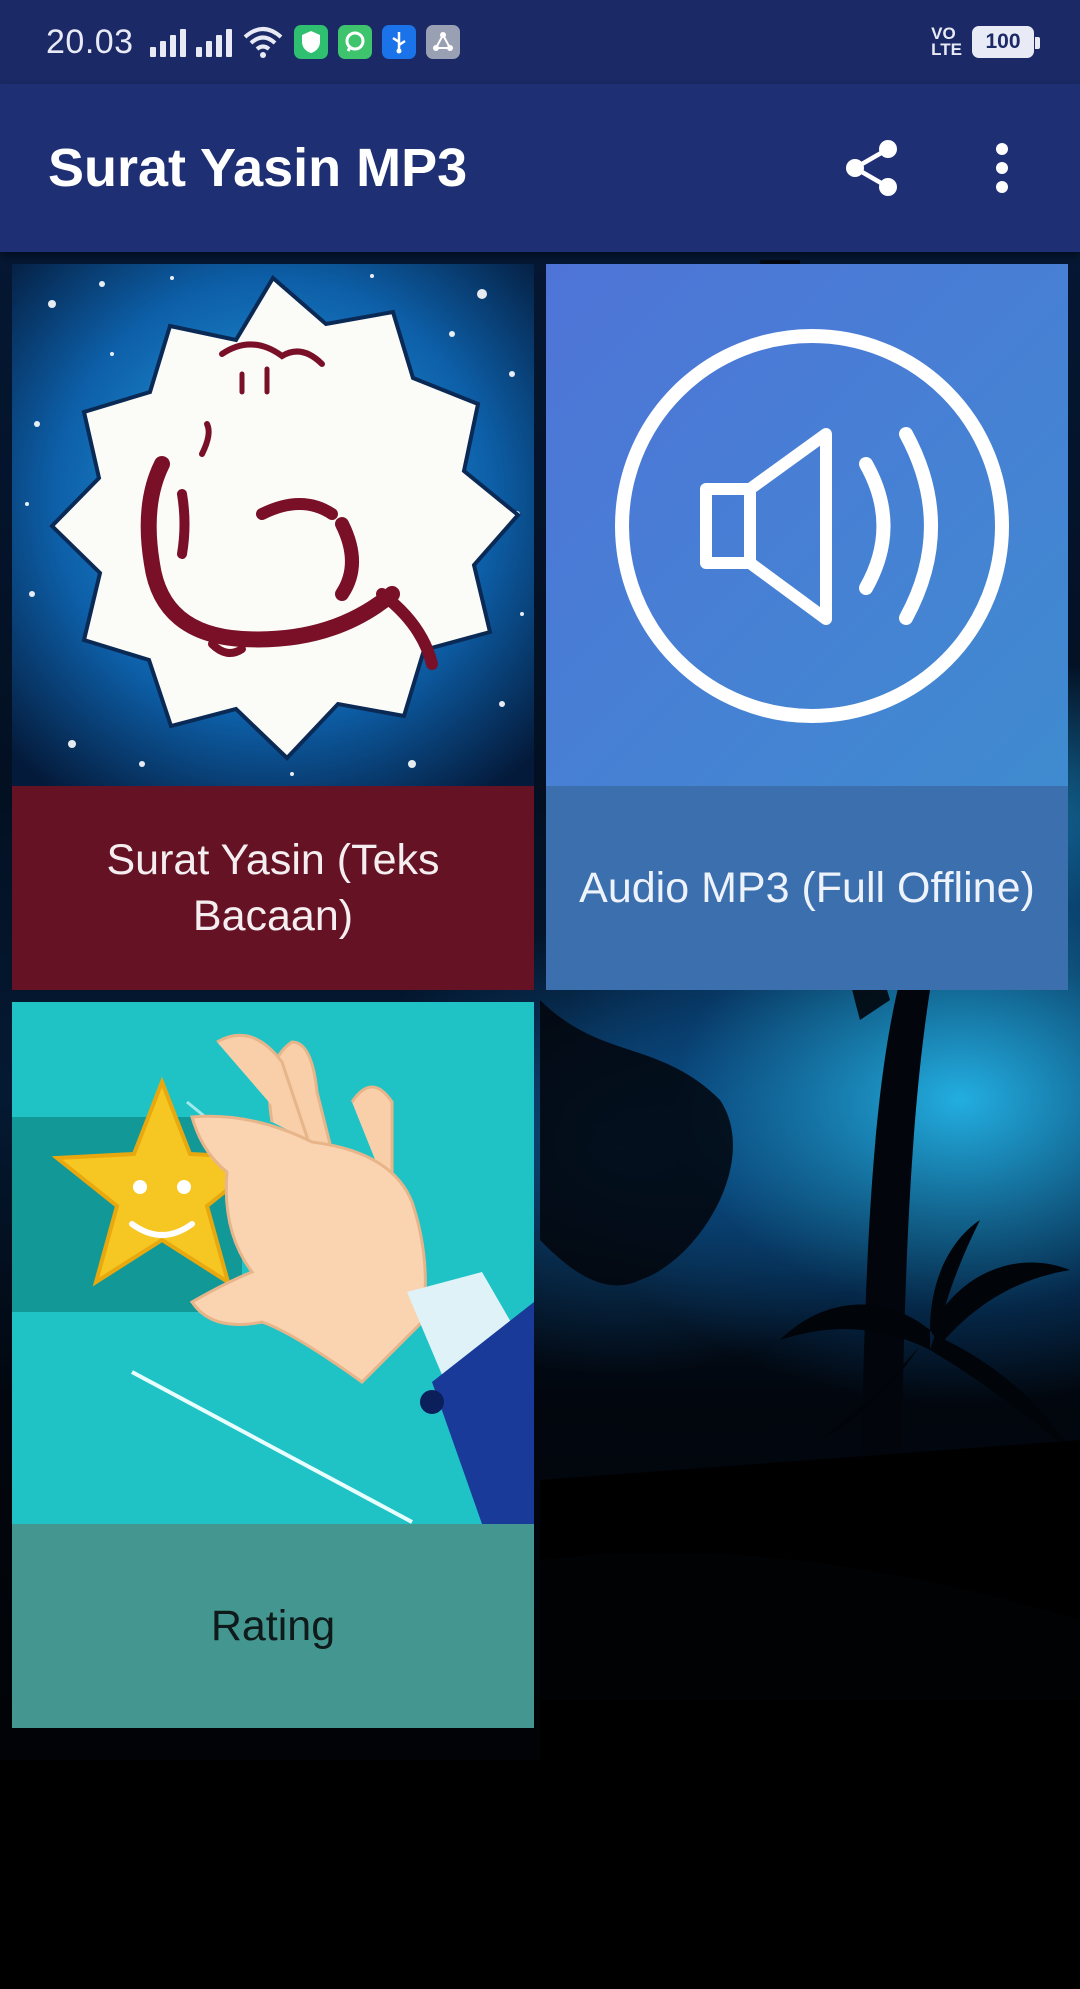 Image resolution: width=1080 pixels, height=1989 pixels. I want to click on yasin-calligraphy-image, so click(273, 525).